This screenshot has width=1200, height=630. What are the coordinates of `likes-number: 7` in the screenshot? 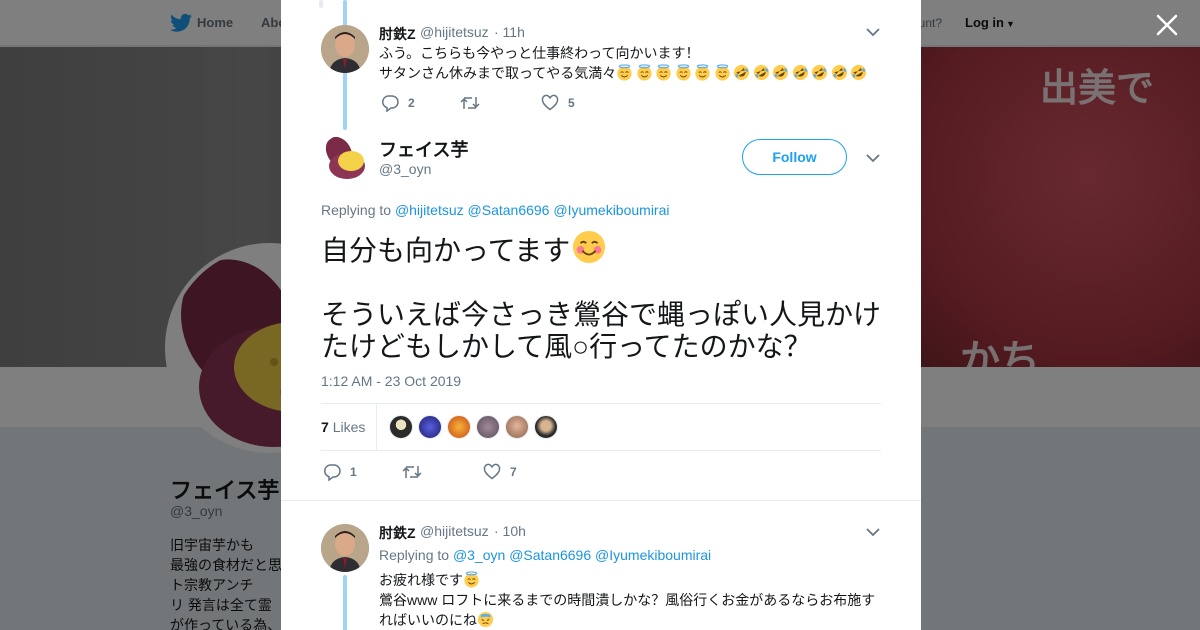 It's located at (325, 427).